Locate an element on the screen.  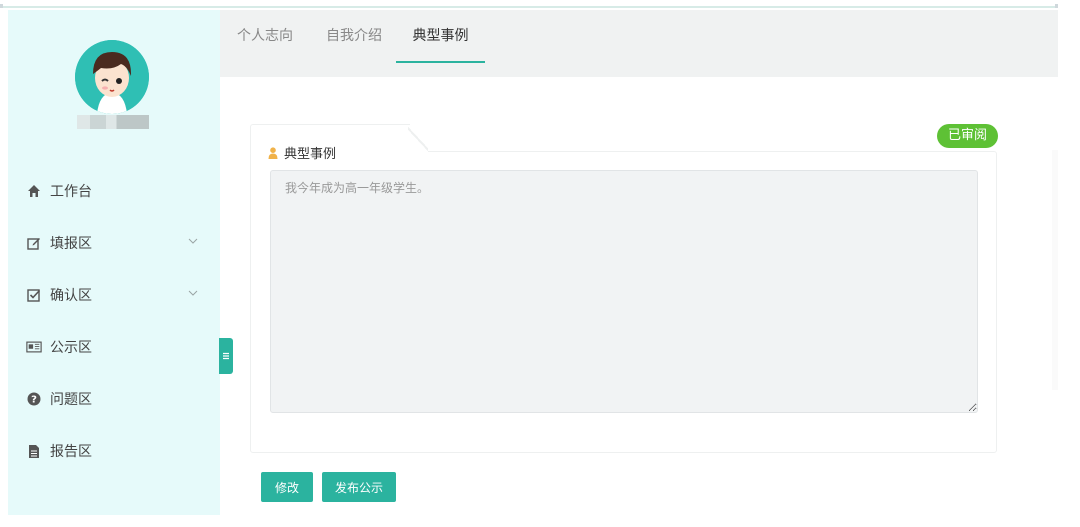
home-icon is located at coordinates (34, 191).